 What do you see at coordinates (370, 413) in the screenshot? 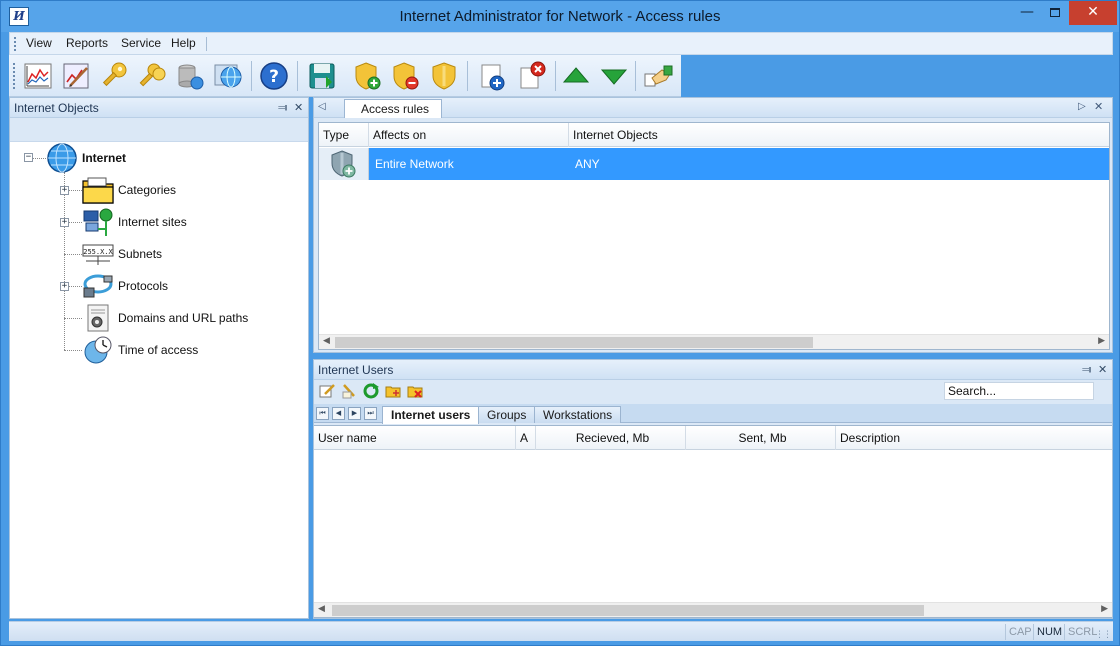
I see `last-page-icon: ⏭` at bounding box center [370, 413].